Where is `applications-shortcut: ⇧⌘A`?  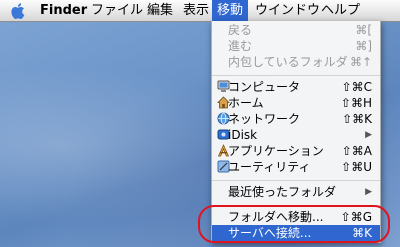 applications-shortcut: ⇧⌘A is located at coordinates (356, 151).